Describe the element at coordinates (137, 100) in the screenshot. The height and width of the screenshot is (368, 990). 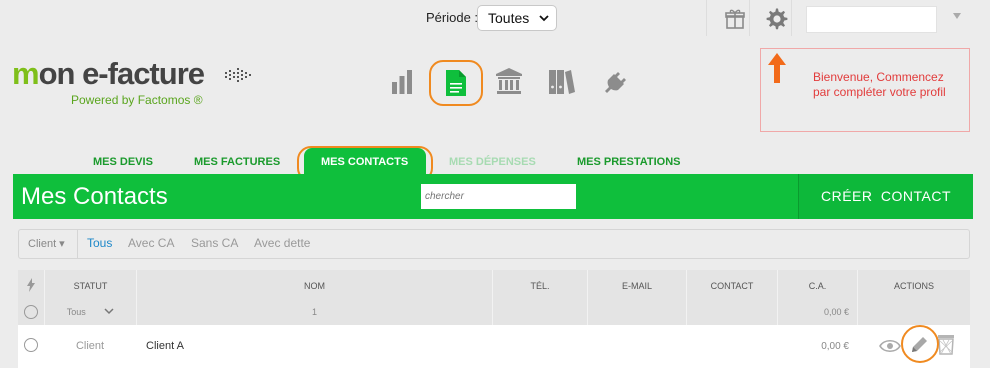
I see `logo-tagline: Powered by Factomos ®` at that location.